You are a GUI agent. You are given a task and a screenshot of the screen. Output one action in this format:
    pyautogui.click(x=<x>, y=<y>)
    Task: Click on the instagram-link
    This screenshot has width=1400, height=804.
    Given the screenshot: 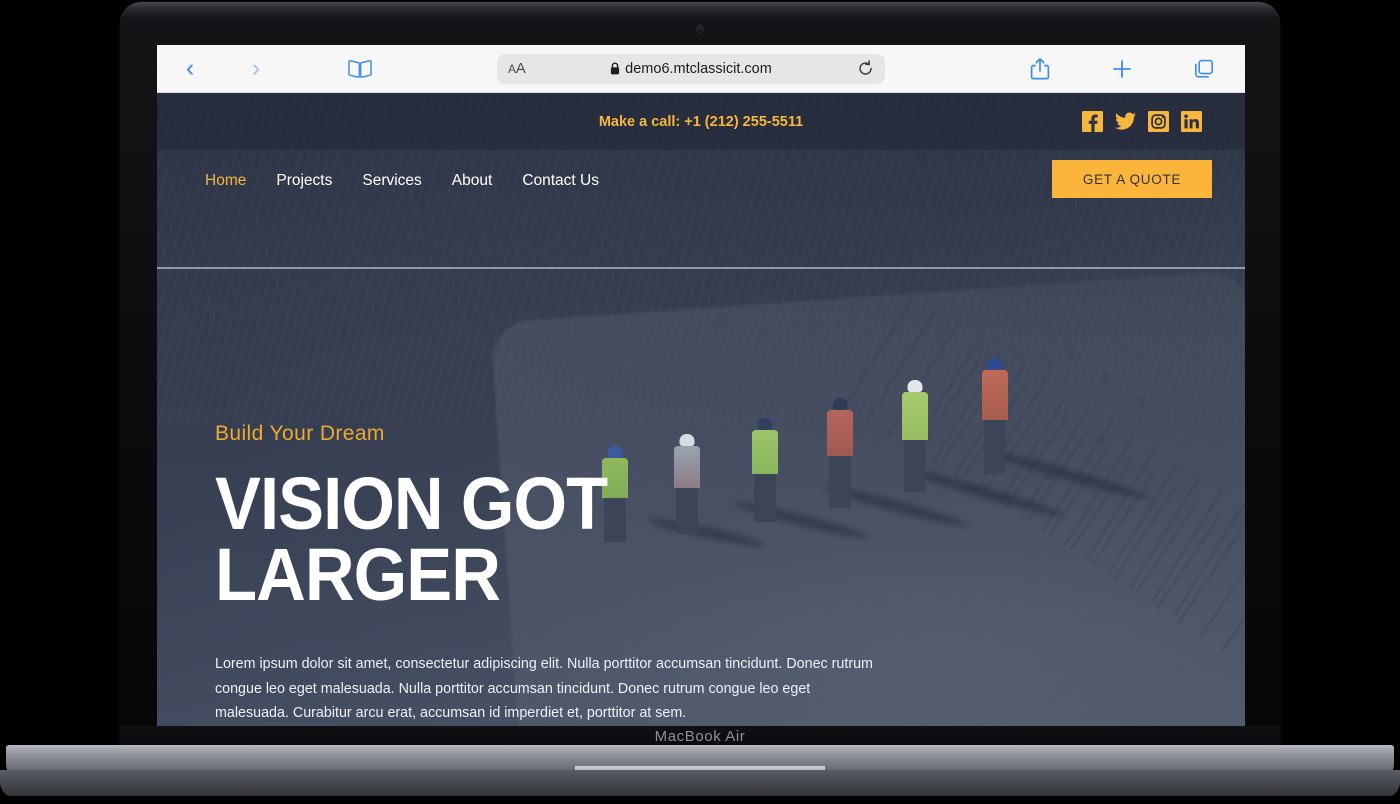 What is the action you would take?
    pyautogui.click(x=1158, y=121)
    